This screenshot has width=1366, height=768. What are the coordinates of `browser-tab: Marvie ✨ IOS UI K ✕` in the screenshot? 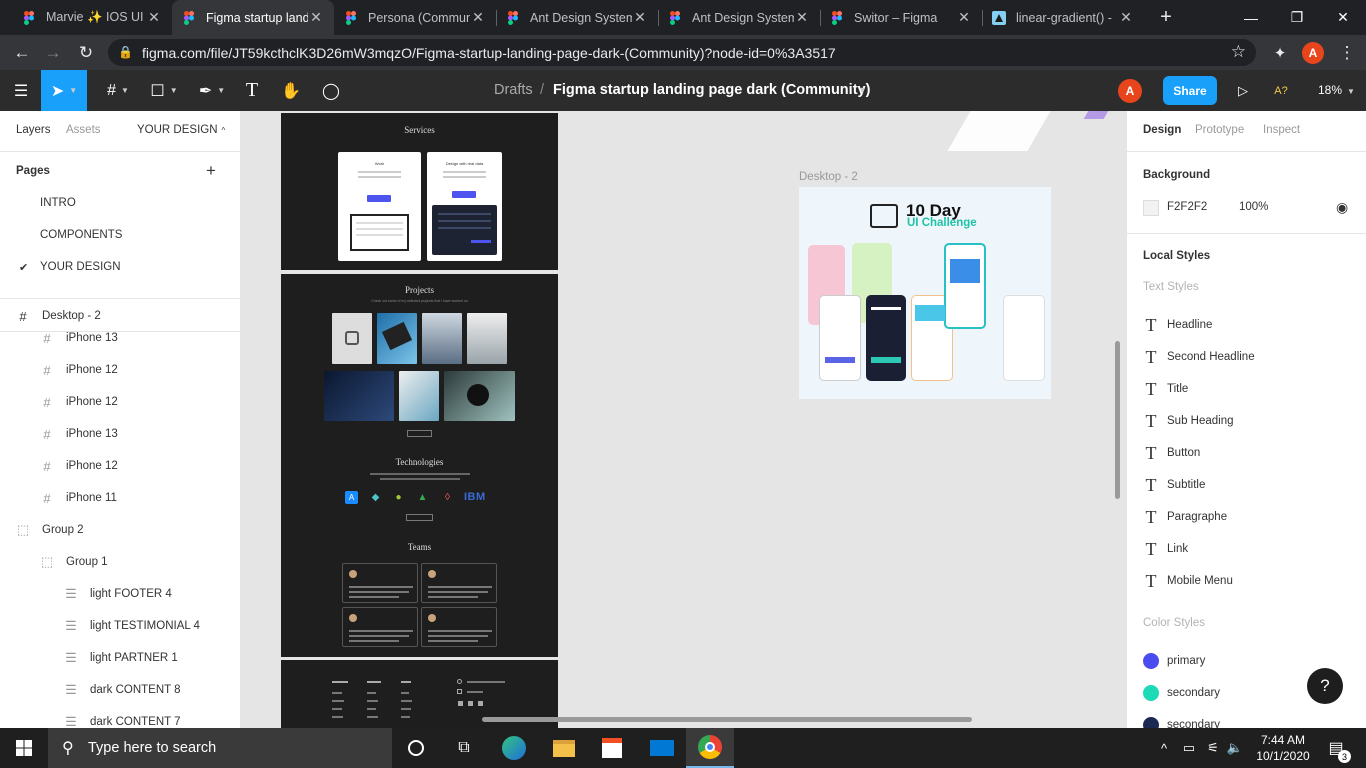 It's located at (92, 17).